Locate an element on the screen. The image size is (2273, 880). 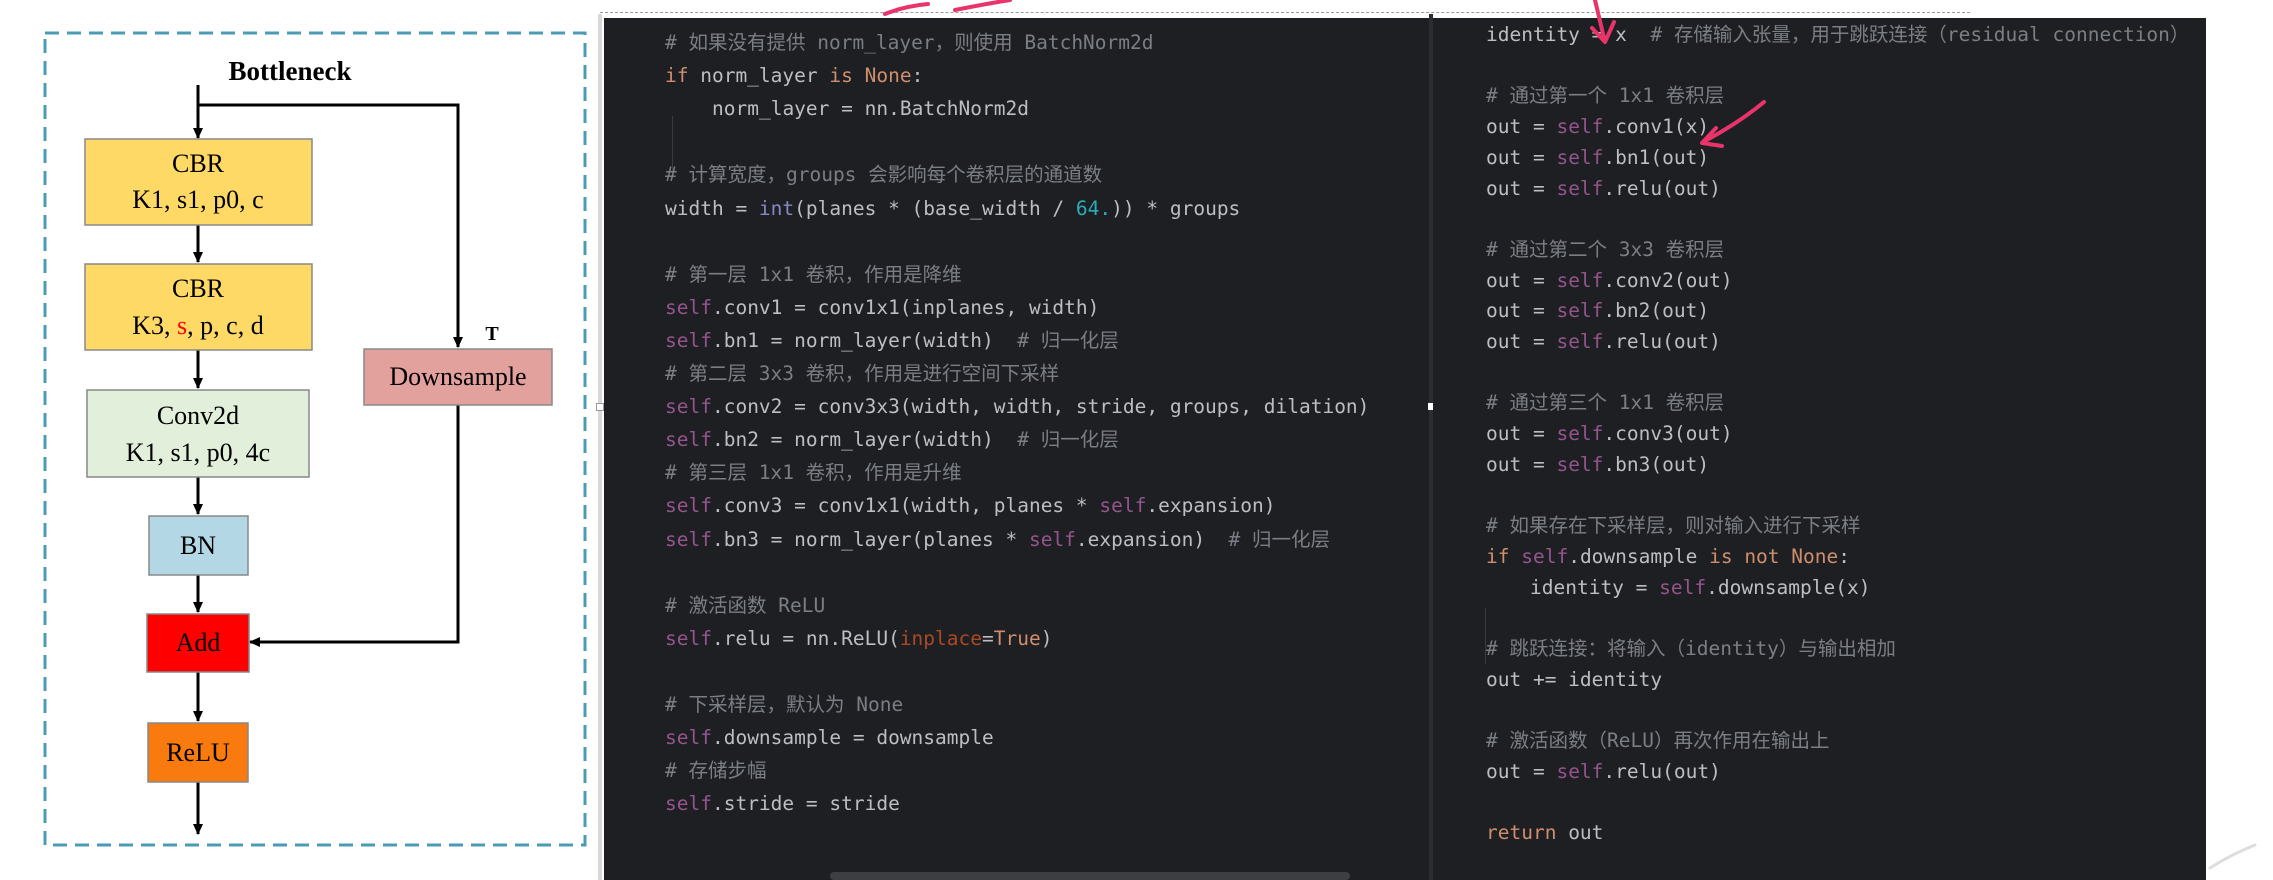
code-line: self.stride = stride is located at coordinates (782, 804).